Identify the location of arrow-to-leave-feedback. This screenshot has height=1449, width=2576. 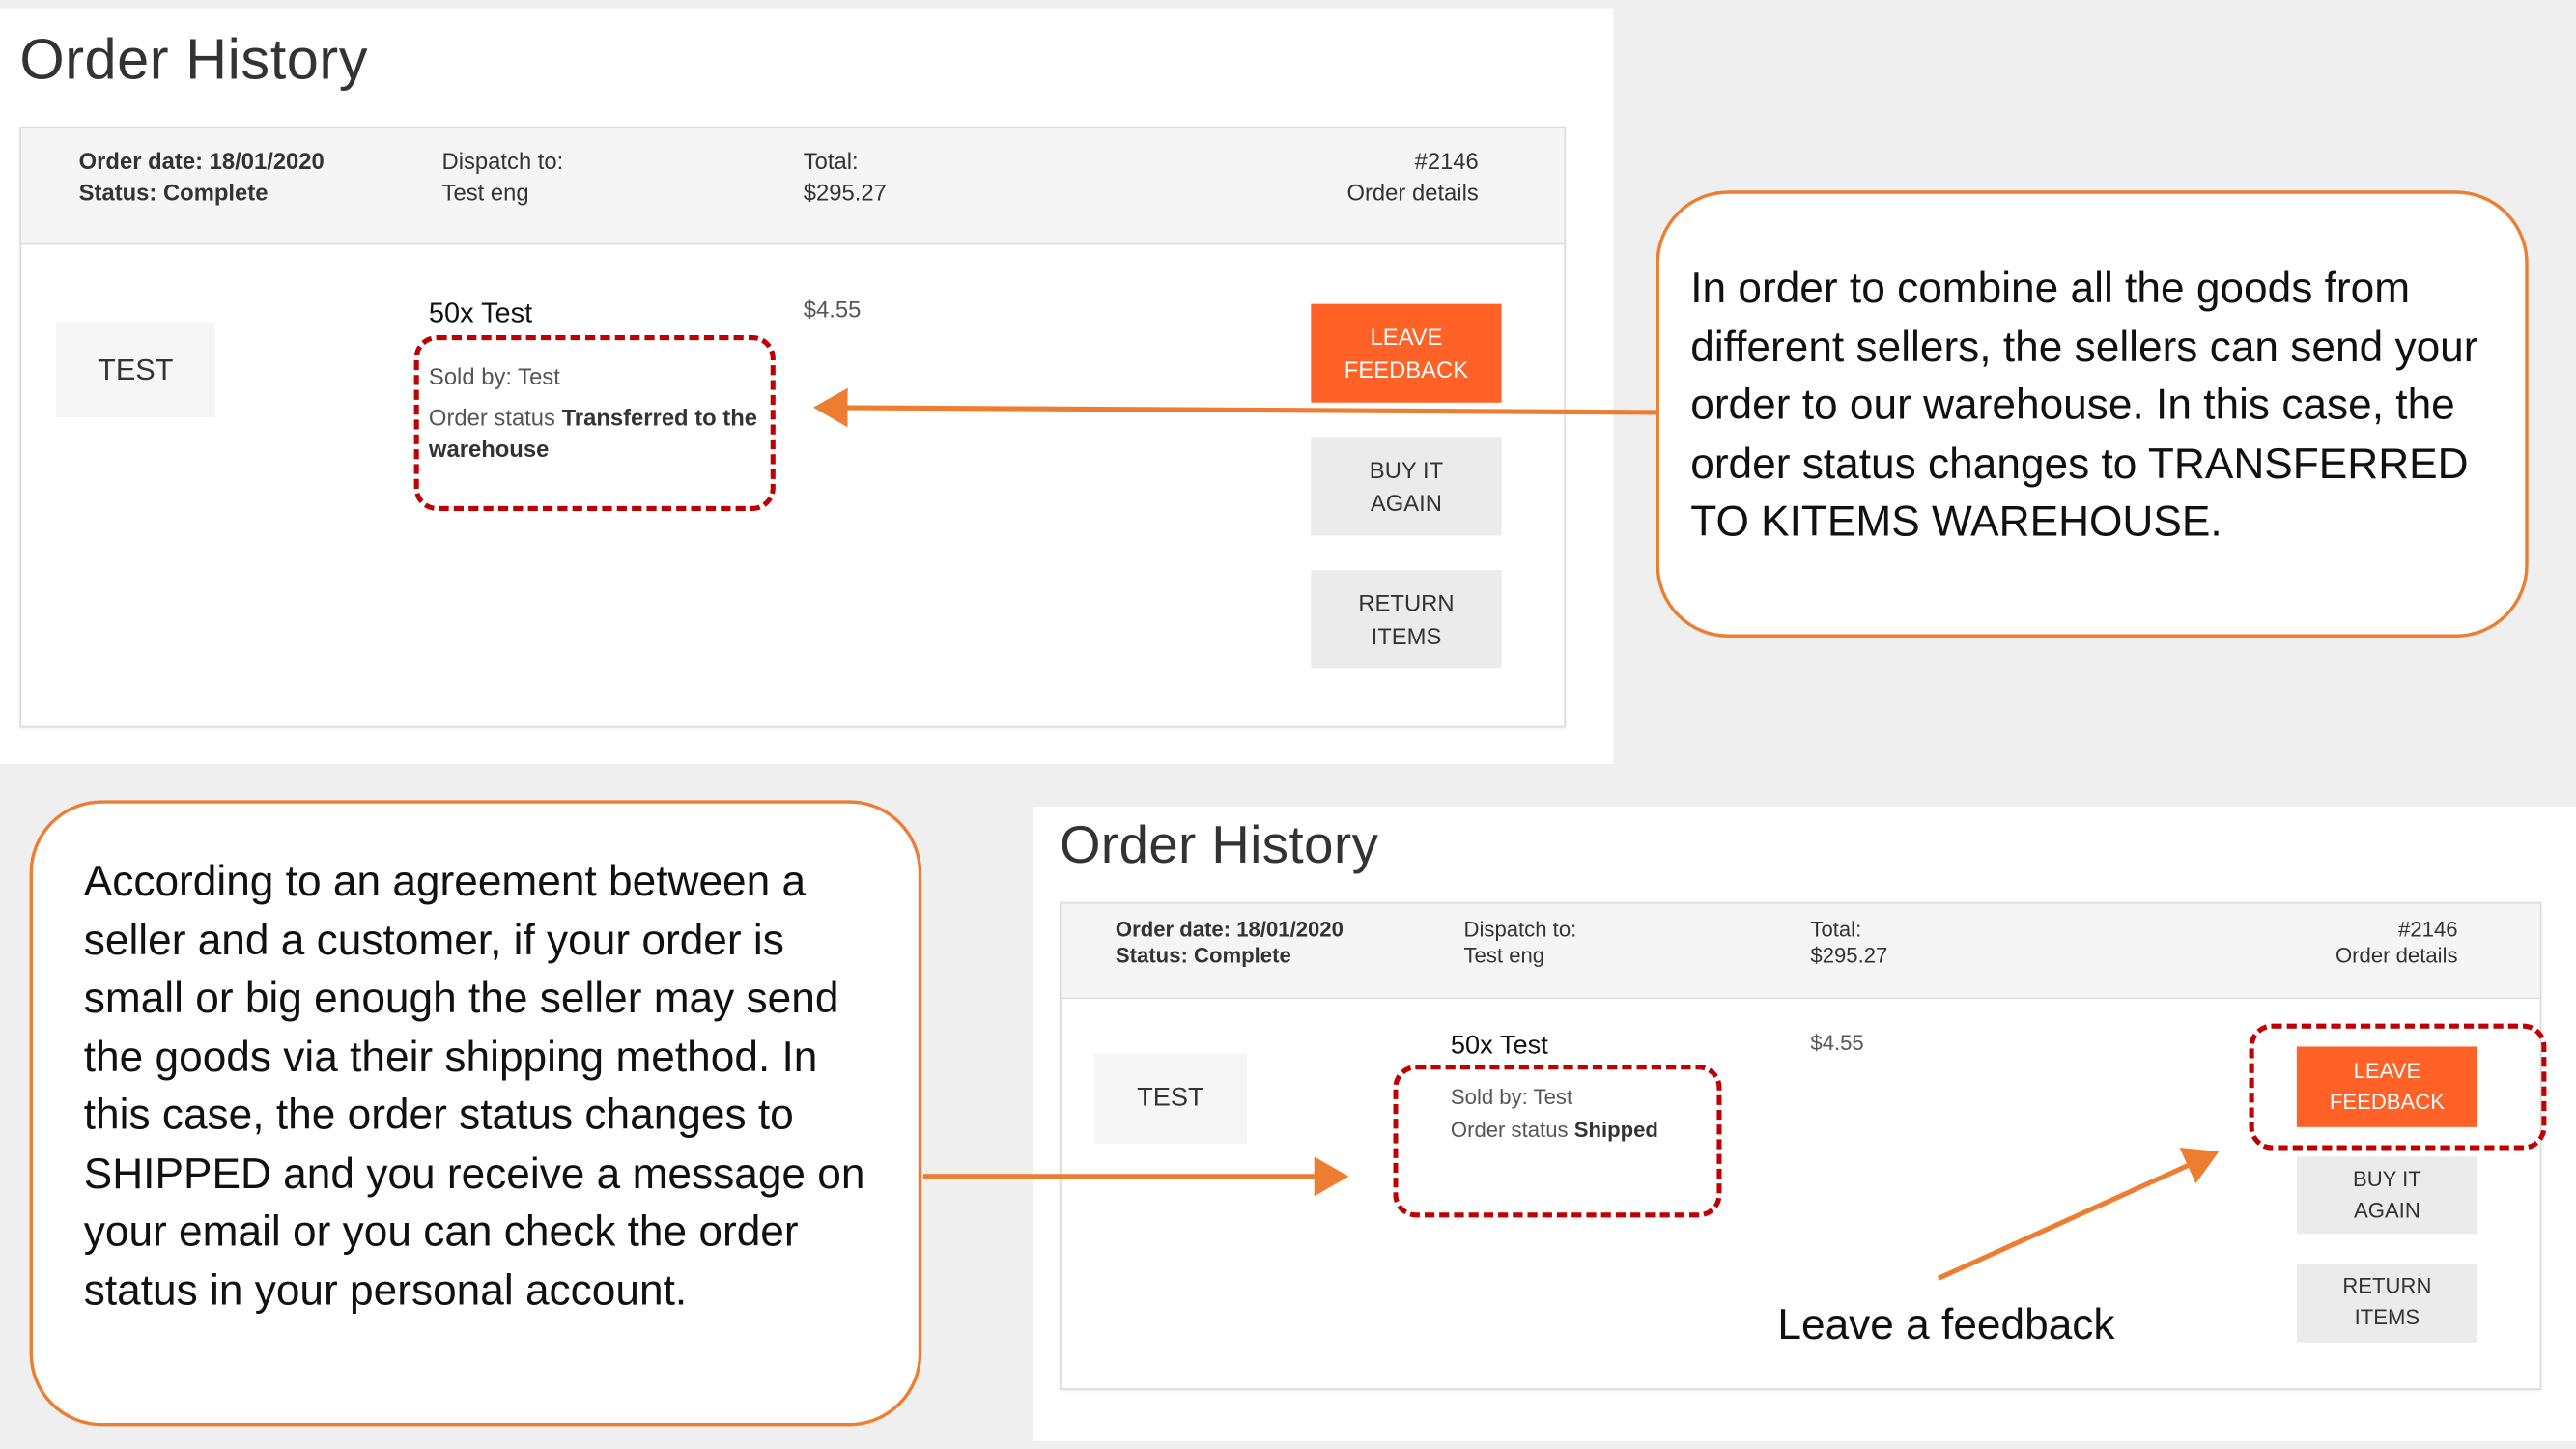
(2079, 1214).